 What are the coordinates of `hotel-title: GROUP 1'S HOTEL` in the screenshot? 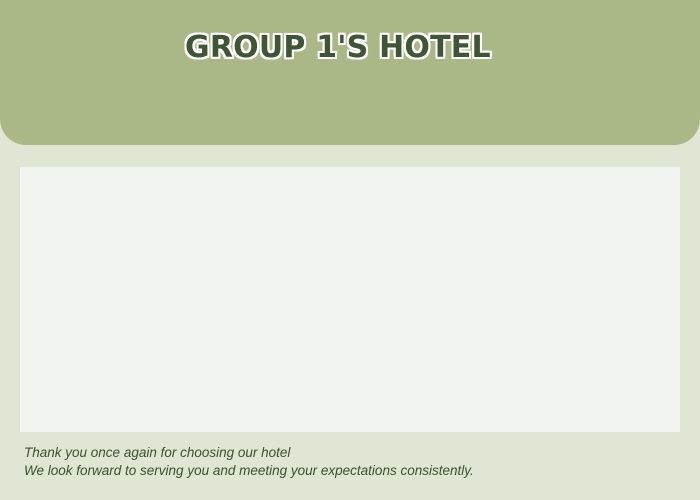 It's located at (338, 47).